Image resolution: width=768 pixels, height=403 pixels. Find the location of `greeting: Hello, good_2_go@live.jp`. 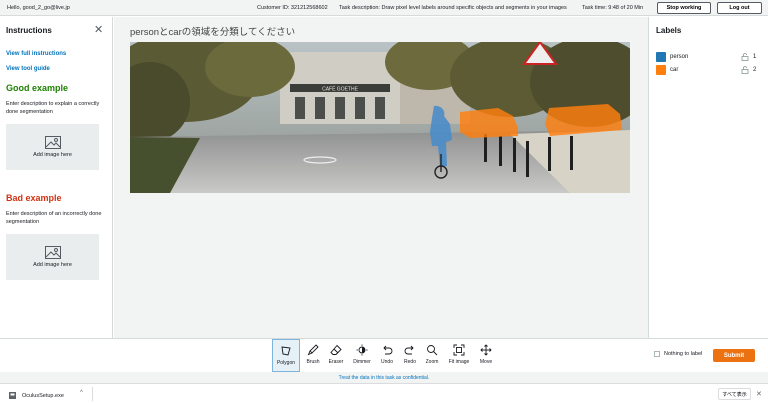

greeting: Hello, good_2_go@live.jp is located at coordinates (38, 8).